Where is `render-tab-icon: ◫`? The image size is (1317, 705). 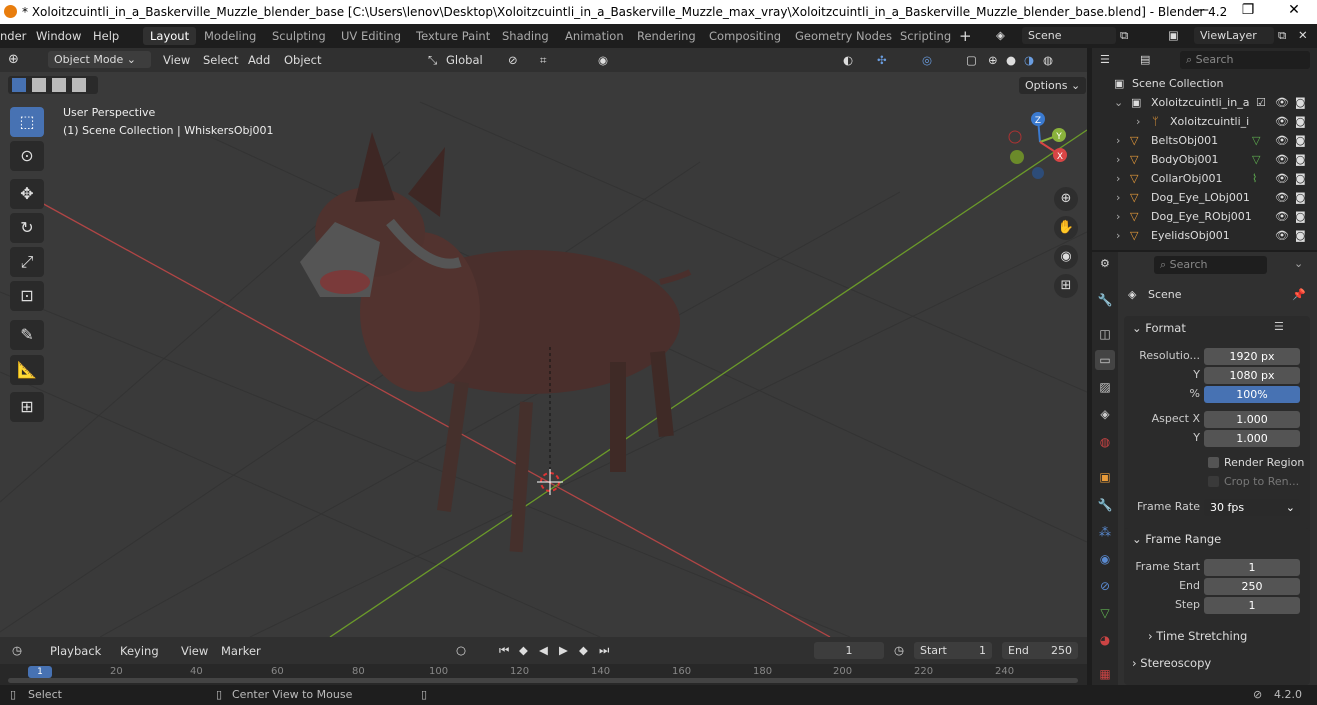
render-tab-icon: ◫ is located at coordinates (1105, 334).